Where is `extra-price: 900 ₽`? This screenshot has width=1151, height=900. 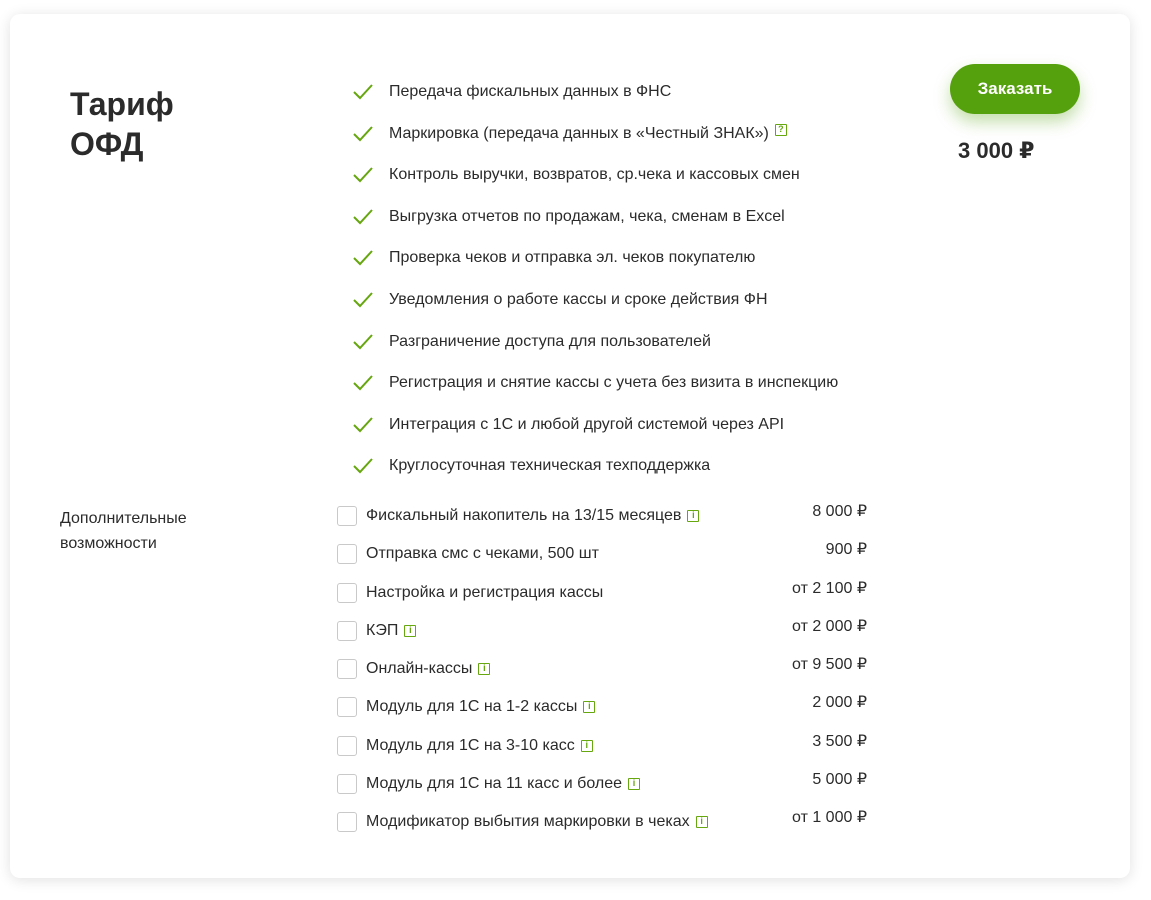 extra-price: 900 ₽ is located at coordinates (846, 550).